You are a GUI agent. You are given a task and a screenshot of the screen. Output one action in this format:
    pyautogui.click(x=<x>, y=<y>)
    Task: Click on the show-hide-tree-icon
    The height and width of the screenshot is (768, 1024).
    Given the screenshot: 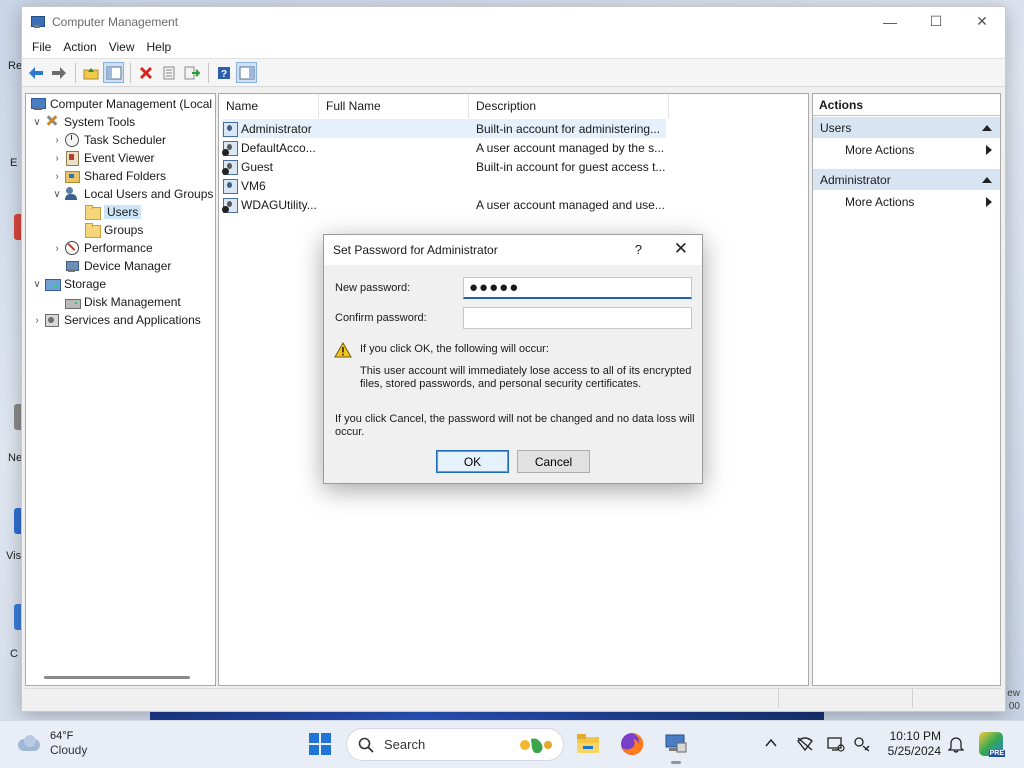 What is the action you would take?
    pyautogui.click(x=113, y=72)
    